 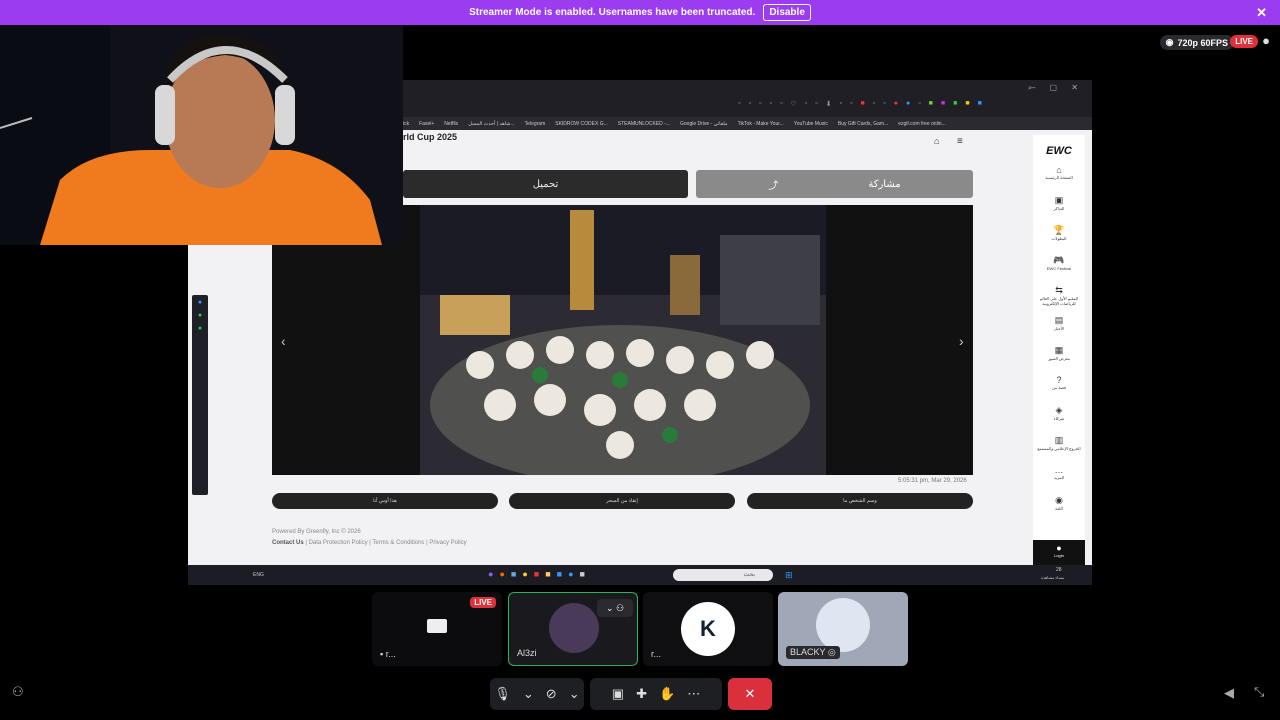 What do you see at coordinates (1059, 177) in the screenshot?
I see `sidebar-label: الصفحة الرئيسية` at bounding box center [1059, 177].